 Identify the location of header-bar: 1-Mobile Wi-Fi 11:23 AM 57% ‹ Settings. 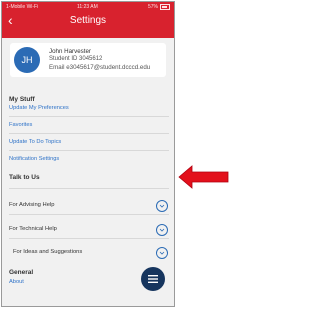
(88, 20).